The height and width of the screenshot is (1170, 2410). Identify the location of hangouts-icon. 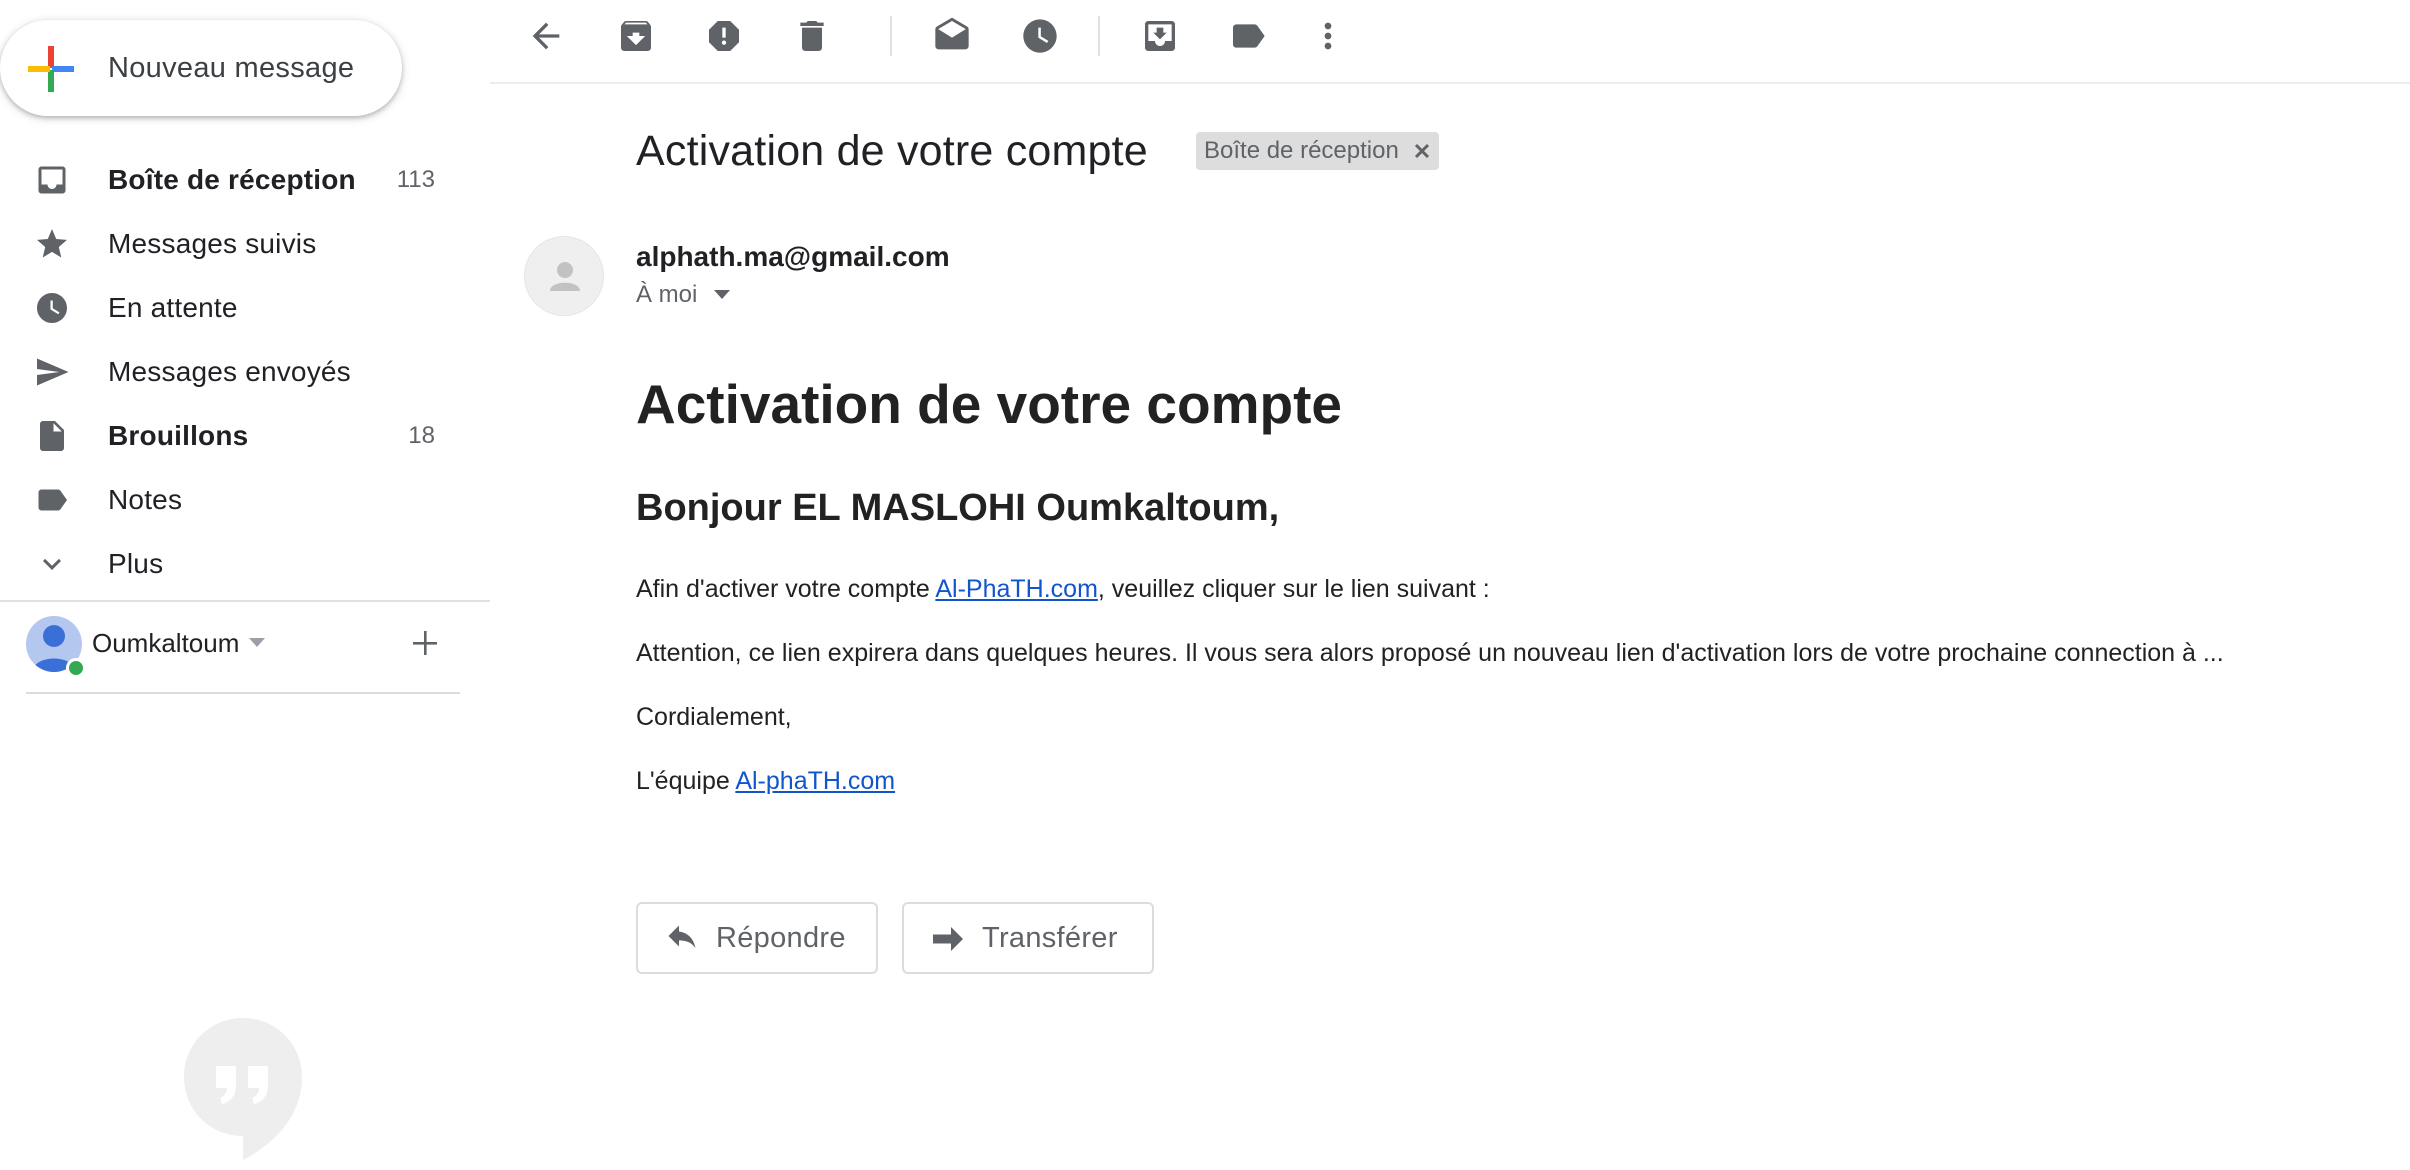
(243, 1089).